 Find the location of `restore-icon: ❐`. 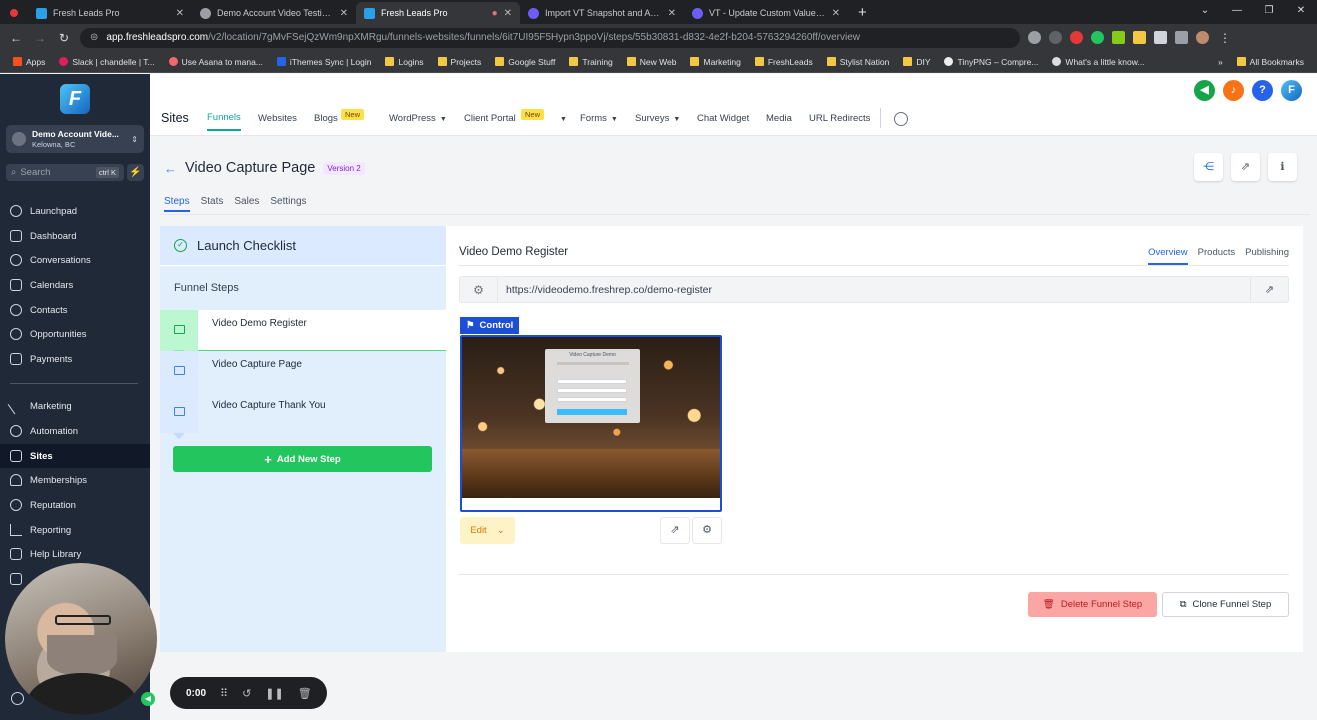

restore-icon: ❐ is located at coordinates (1269, 11).